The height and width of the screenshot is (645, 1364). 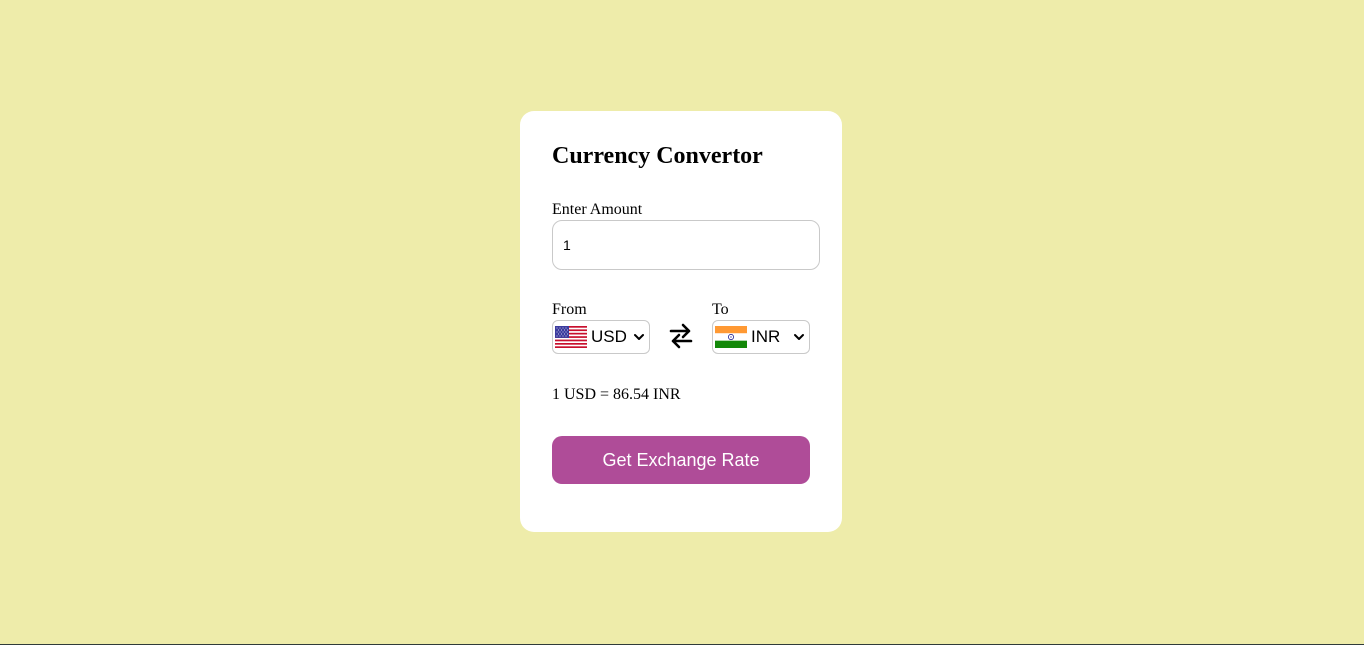 What do you see at coordinates (571, 337) in the screenshot?
I see `us-flag-icon` at bounding box center [571, 337].